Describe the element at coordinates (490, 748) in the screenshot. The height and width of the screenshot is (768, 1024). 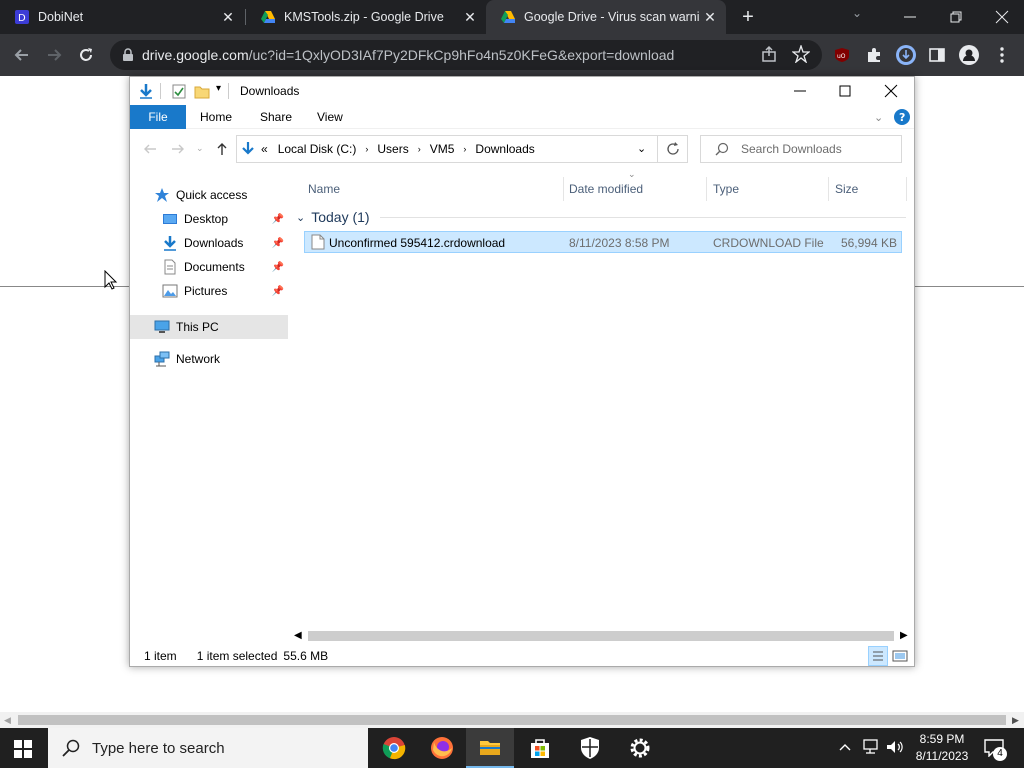
I see `file-explorer-taskbar-icon` at that location.